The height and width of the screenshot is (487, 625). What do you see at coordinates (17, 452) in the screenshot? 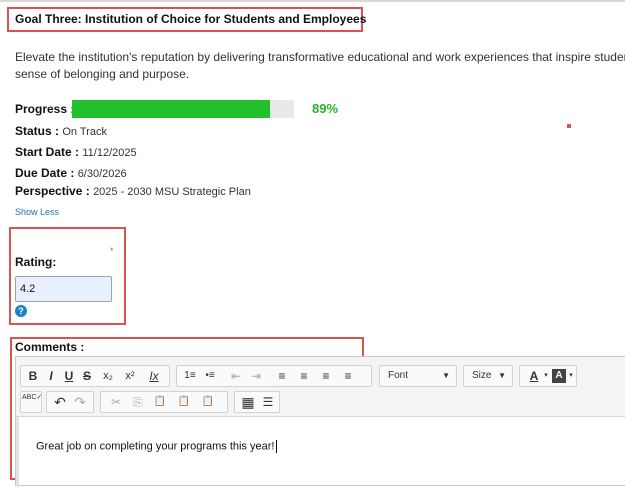
I see `editor-gutter` at bounding box center [17, 452].